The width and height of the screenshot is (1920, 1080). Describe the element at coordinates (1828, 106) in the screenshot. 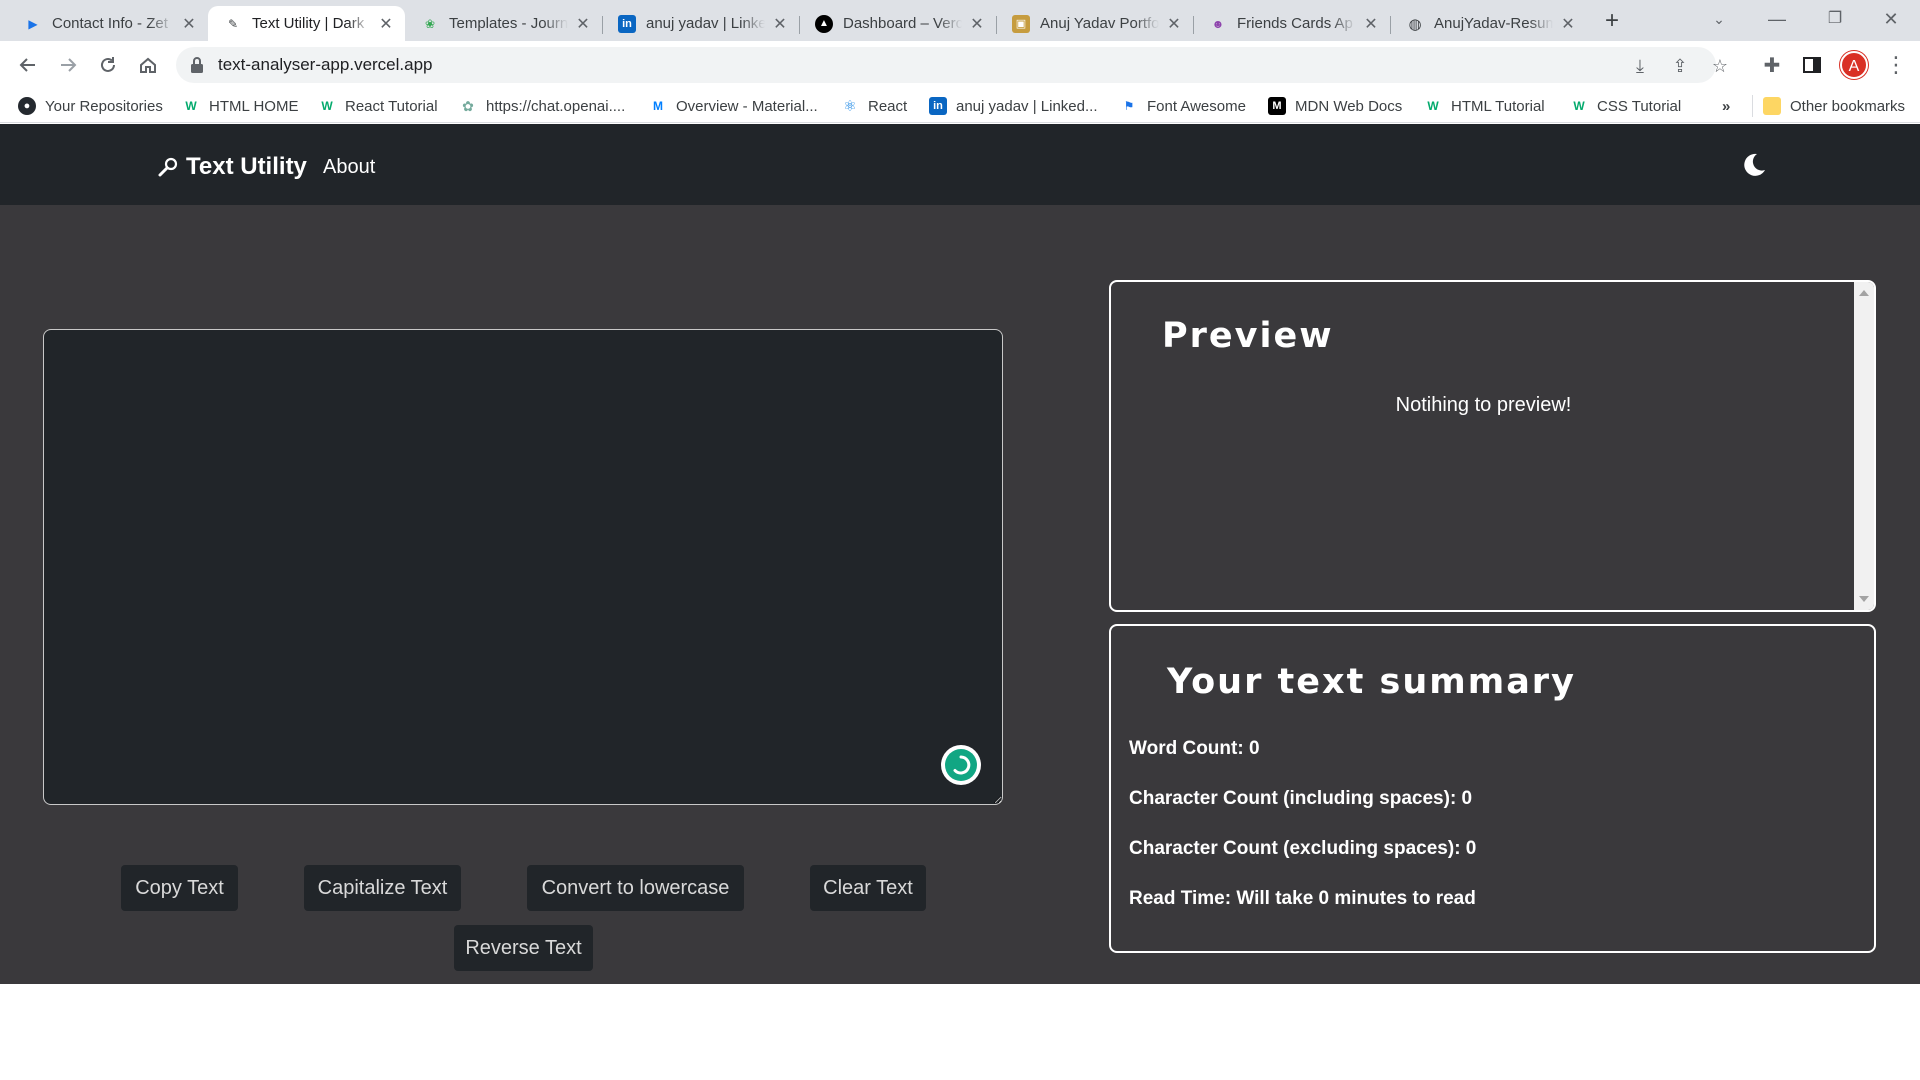

I see `other-bookmarks: Other bookmarks` at that location.